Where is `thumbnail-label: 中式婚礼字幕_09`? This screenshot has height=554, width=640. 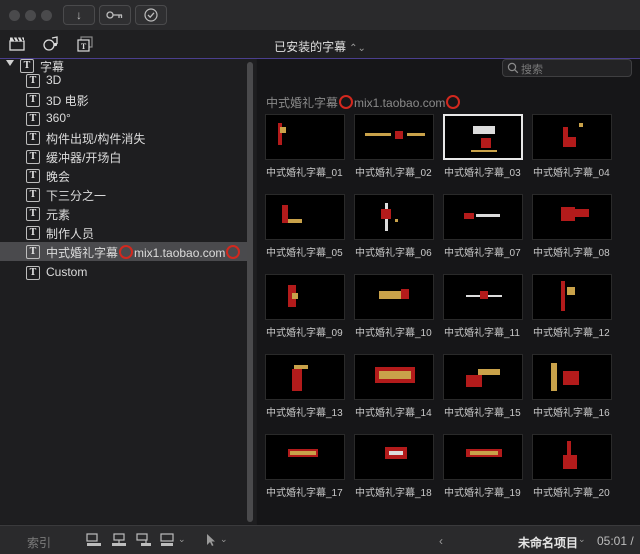 thumbnail-label: 中式婚礼字幕_09 is located at coordinates (304, 333).